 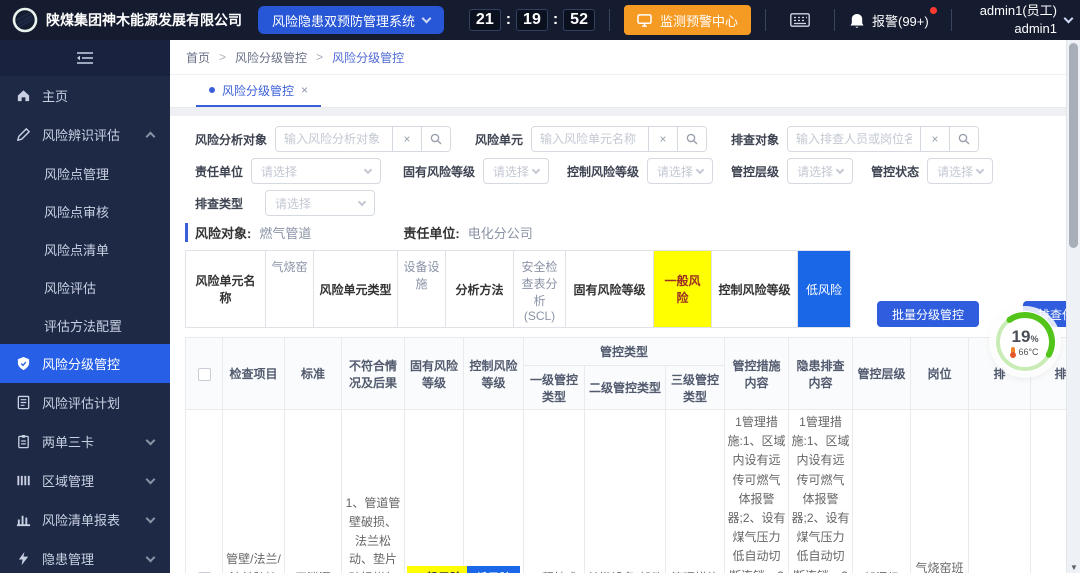 I want to click on sidebar-item-label: 风险辨识评估, so click(x=81, y=135).